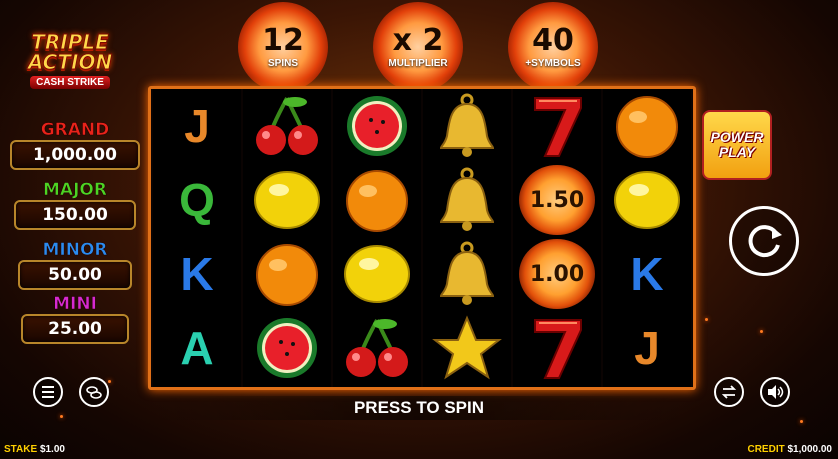  I want to click on reel-cell: Q, so click(197, 200).